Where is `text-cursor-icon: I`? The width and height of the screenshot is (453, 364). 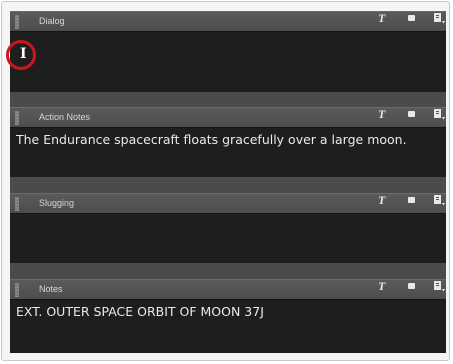 text-cursor-icon: I is located at coordinates (23, 54).